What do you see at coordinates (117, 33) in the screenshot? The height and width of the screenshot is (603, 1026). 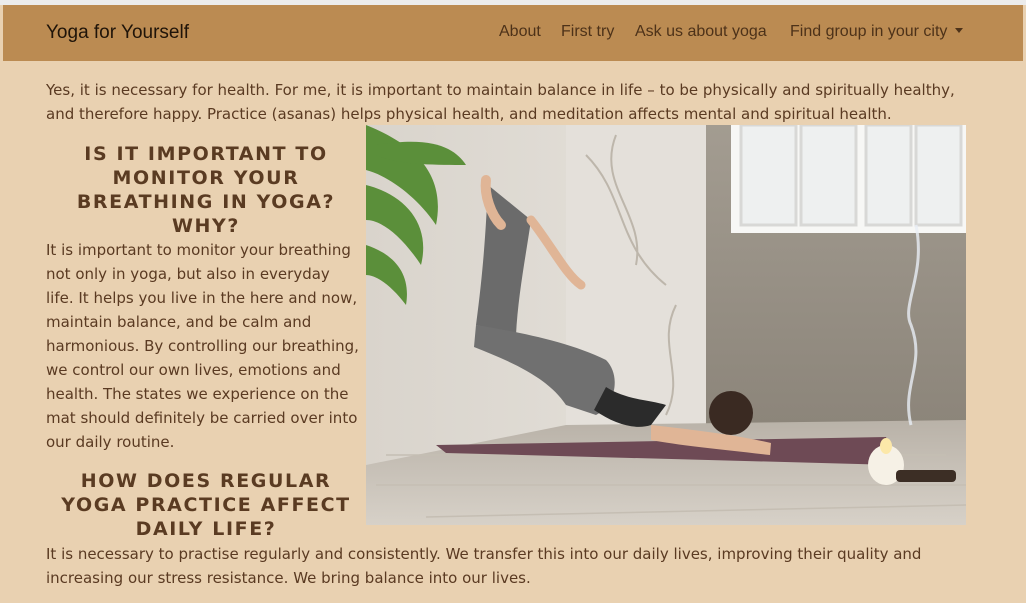 I see `brand-logo-text: Yoga for Yourself` at bounding box center [117, 33].